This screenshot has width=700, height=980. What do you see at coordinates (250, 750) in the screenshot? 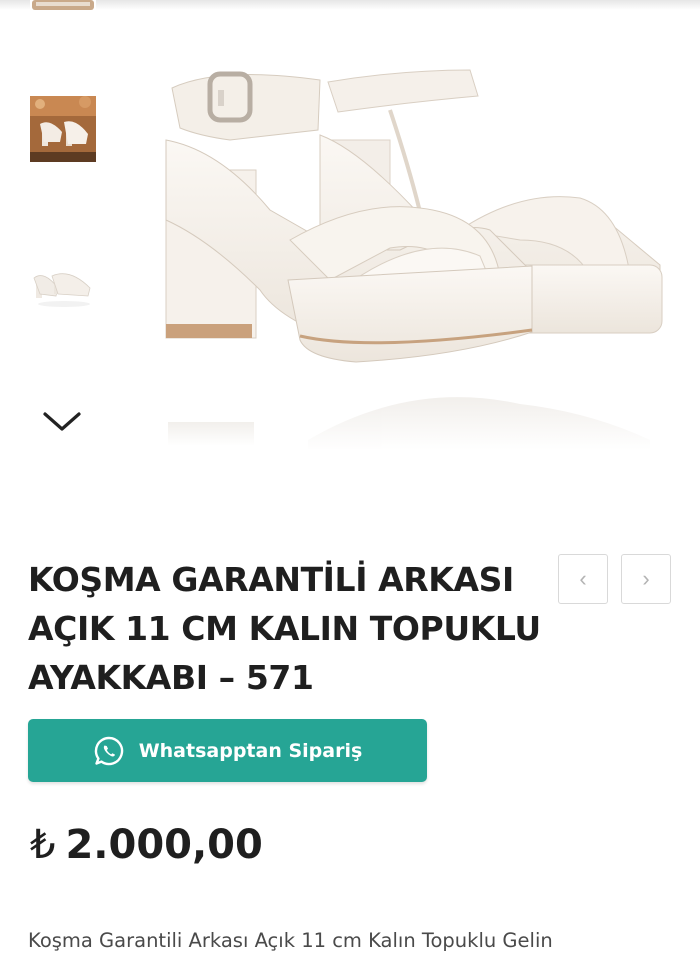
I see `whatsapp-order-label: Whatsapptan Sipariş` at bounding box center [250, 750].